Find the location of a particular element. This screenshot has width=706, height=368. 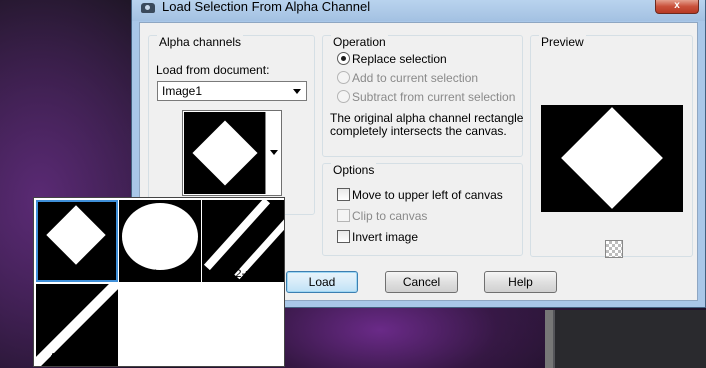

subtract-from-selection-radio is located at coordinates (343, 96).